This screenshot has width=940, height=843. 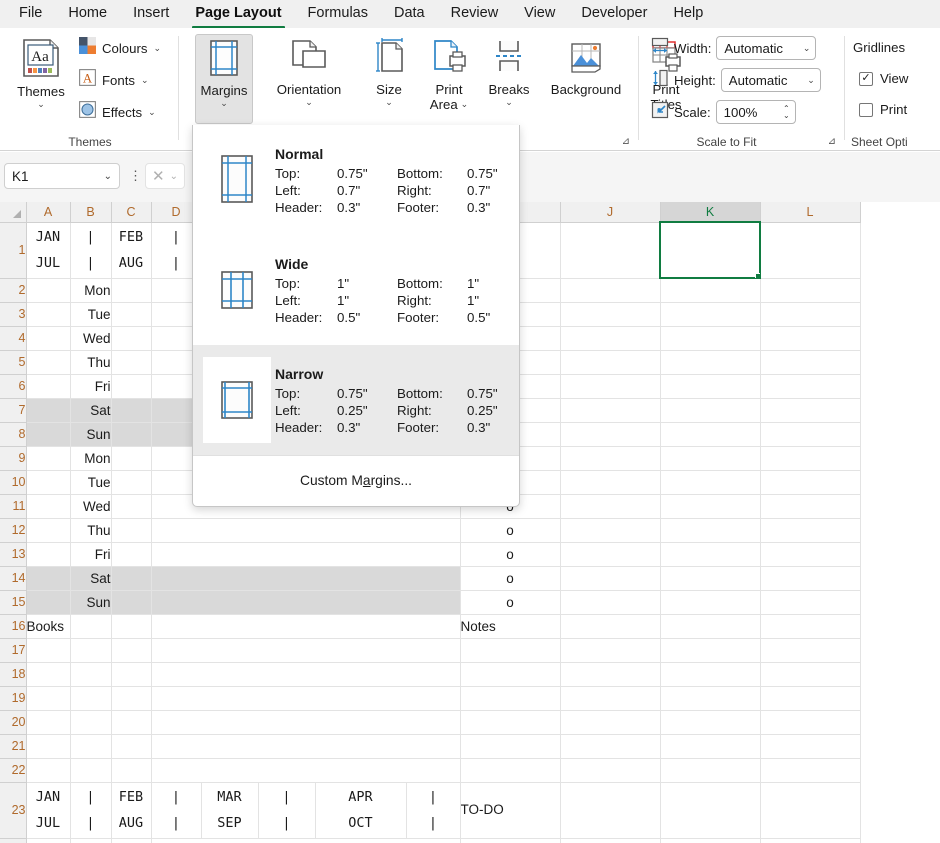 What do you see at coordinates (766, 48) in the screenshot?
I see `width-dropdown: Automatic ⌄` at bounding box center [766, 48].